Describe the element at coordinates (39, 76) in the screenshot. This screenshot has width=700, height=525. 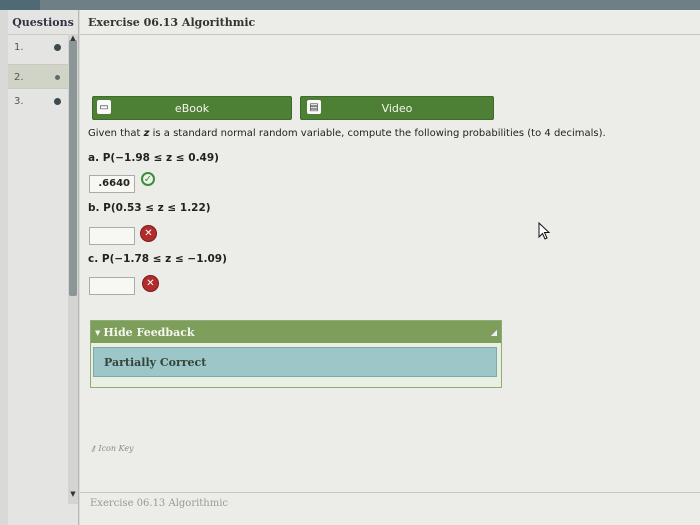
I see `sidebar-item-question-2: 2.` at that location.